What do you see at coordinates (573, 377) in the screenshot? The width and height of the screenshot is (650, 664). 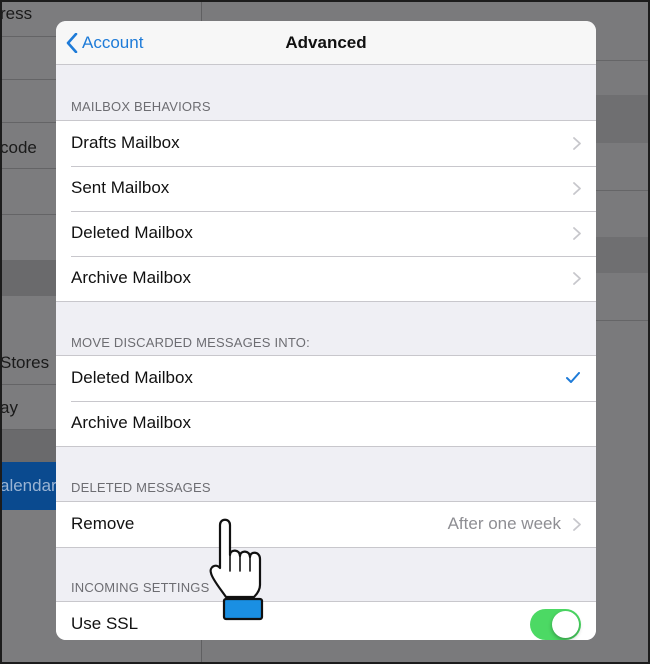 I see `checkmark-icon` at bounding box center [573, 377].